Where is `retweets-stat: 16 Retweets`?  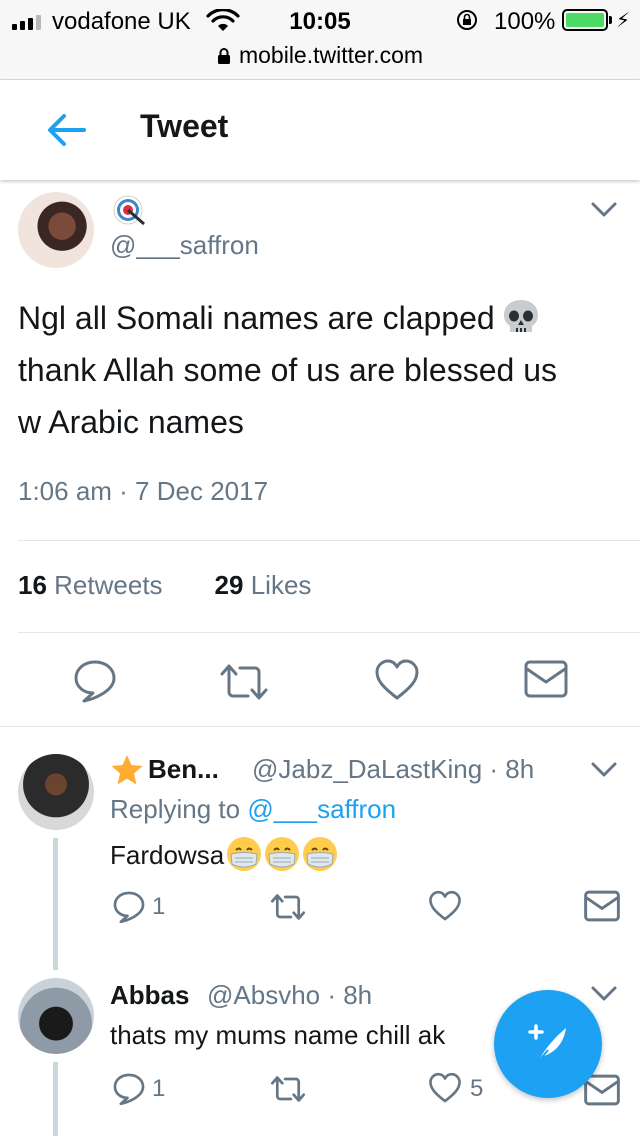 retweets-stat: 16 Retweets is located at coordinates (90, 585).